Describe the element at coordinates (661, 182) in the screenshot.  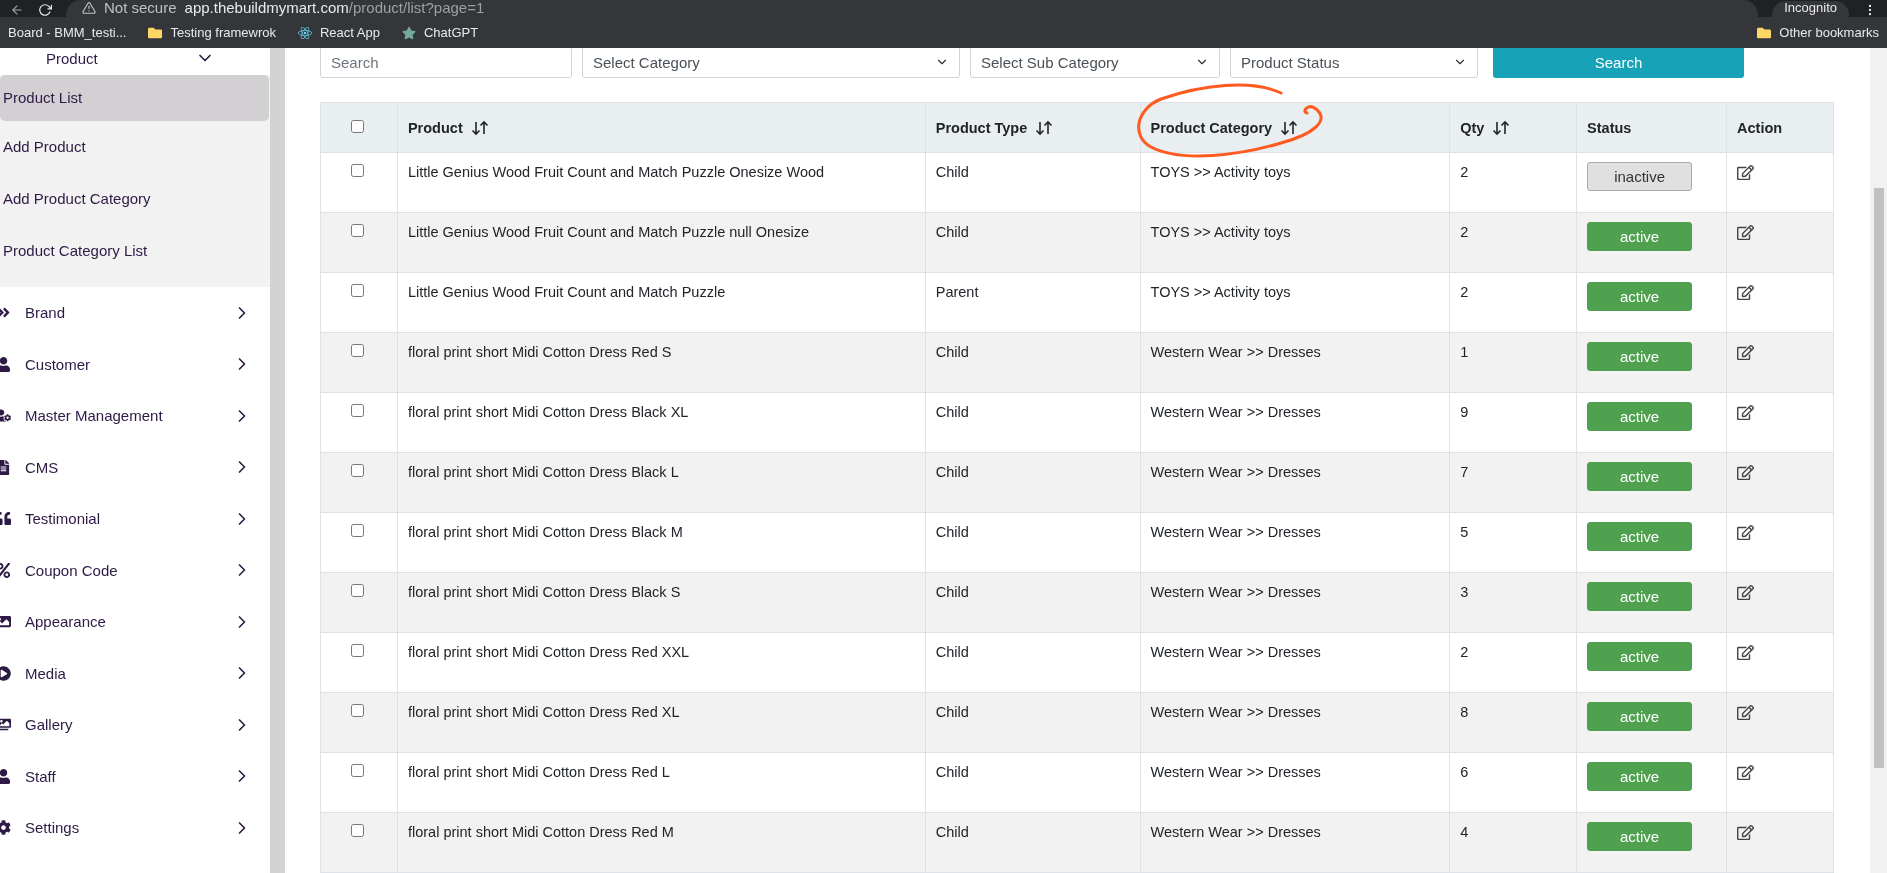
I see `table-cell: Little Genius Wood Fruit Count and Match Puzzle Onesize Wood` at that location.